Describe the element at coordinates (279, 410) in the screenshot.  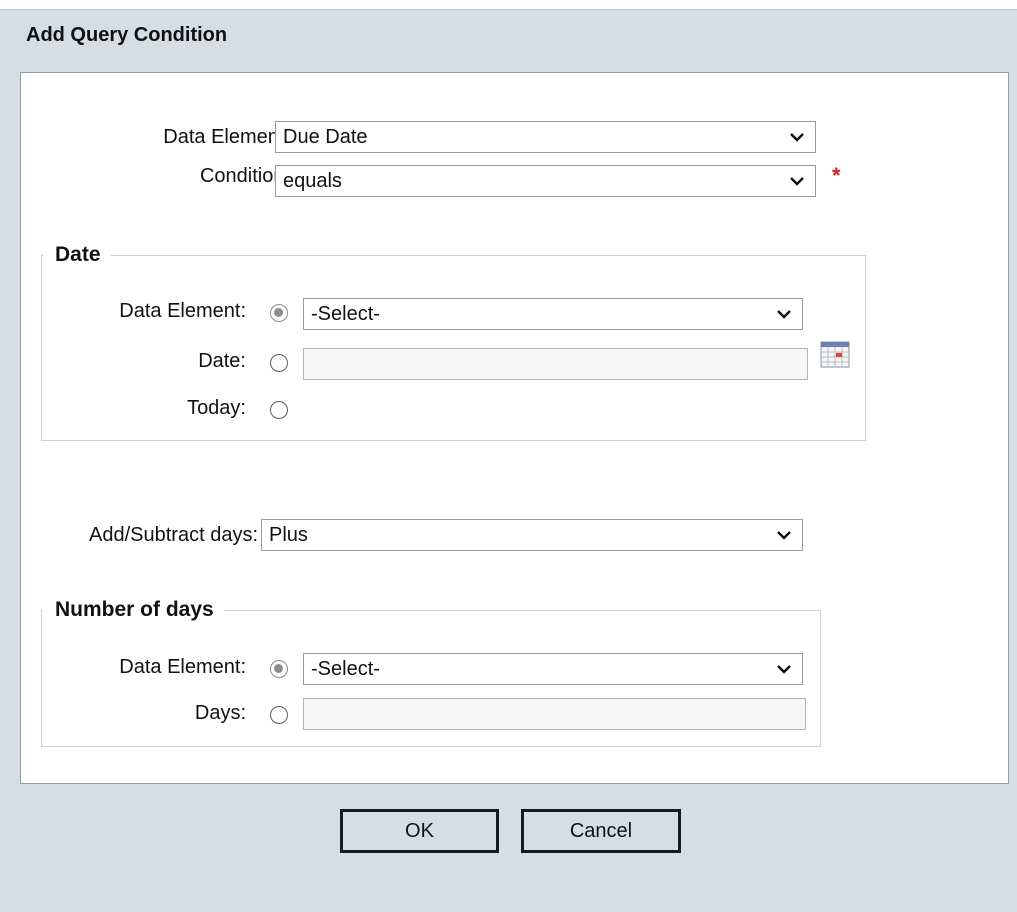
I see `today-radio` at that location.